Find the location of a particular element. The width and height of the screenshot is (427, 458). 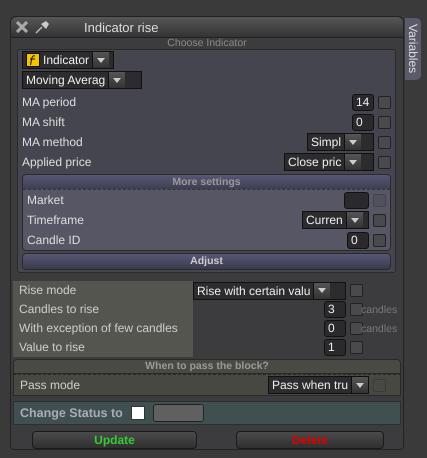

field-label: With exception of few candles is located at coordinates (103, 328).